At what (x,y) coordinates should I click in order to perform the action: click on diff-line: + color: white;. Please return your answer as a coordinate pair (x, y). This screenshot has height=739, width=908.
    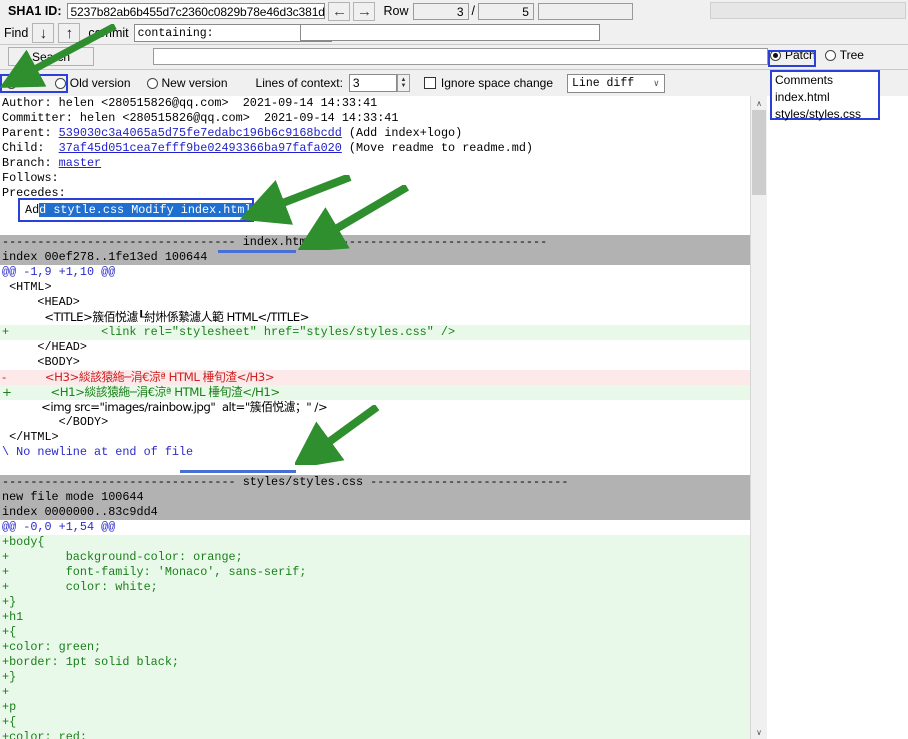
    Looking at the image, I should click on (375, 587).